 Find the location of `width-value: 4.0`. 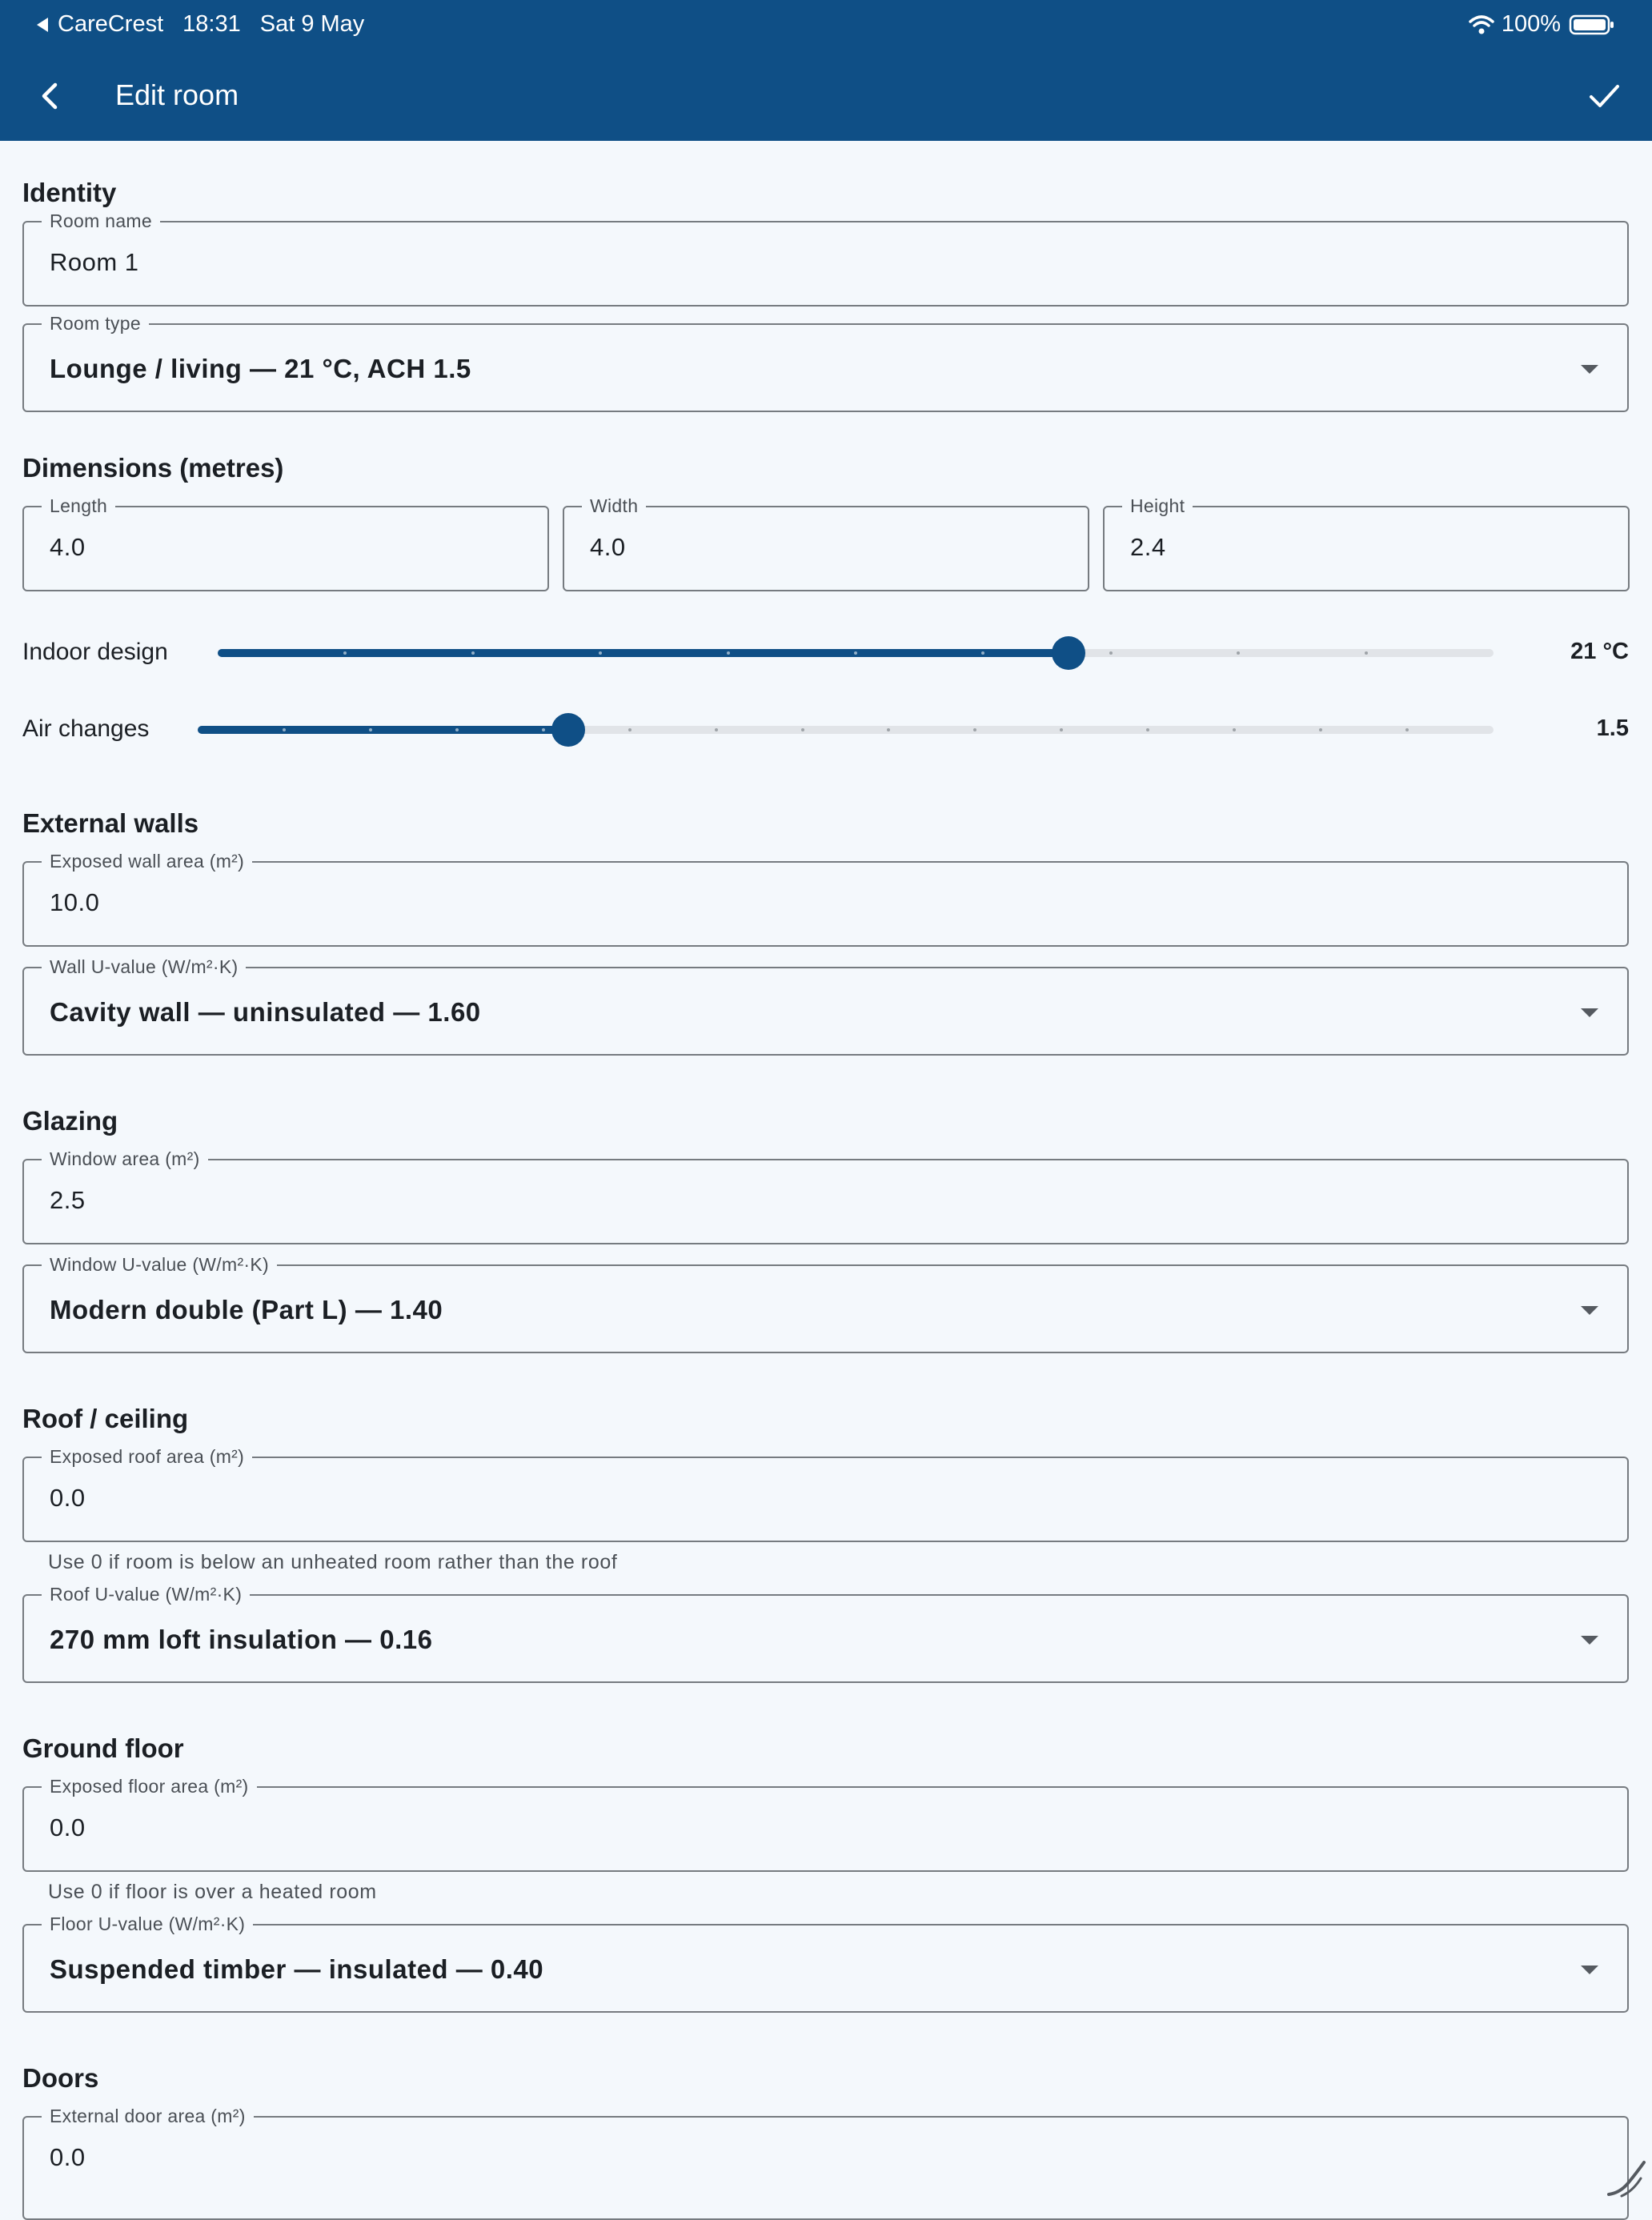

width-value: 4.0 is located at coordinates (608, 547).